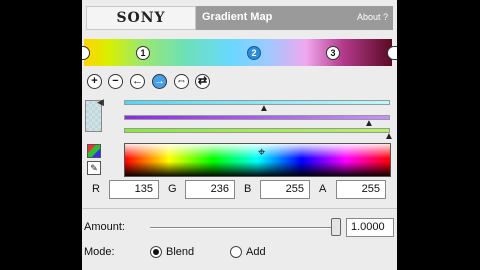 Image resolution: width=480 pixels, height=270 pixels. What do you see at coordinates (94, 168) in the screenshot?
I see `eyedropper-icon: ✎` at bounding box center [94, 168].